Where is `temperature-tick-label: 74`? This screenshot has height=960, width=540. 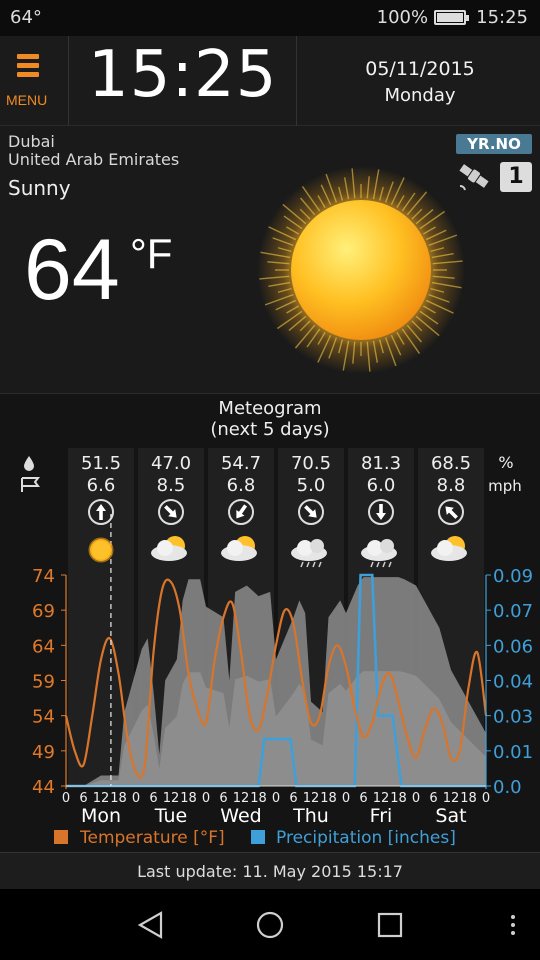
temperature-tick-label: 74 is located at coordinates (43, 576).